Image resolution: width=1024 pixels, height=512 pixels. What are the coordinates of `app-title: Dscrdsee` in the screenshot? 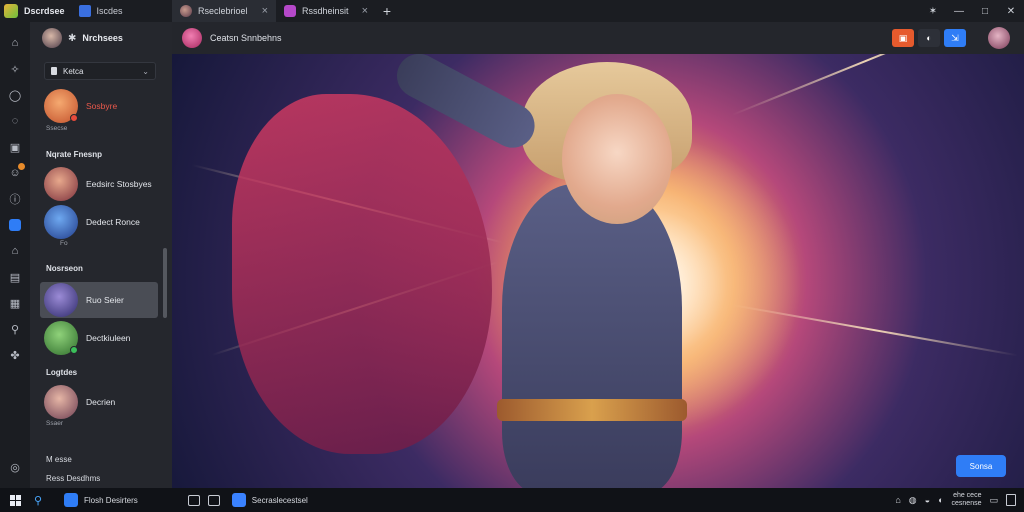 It's located at (44, 11).